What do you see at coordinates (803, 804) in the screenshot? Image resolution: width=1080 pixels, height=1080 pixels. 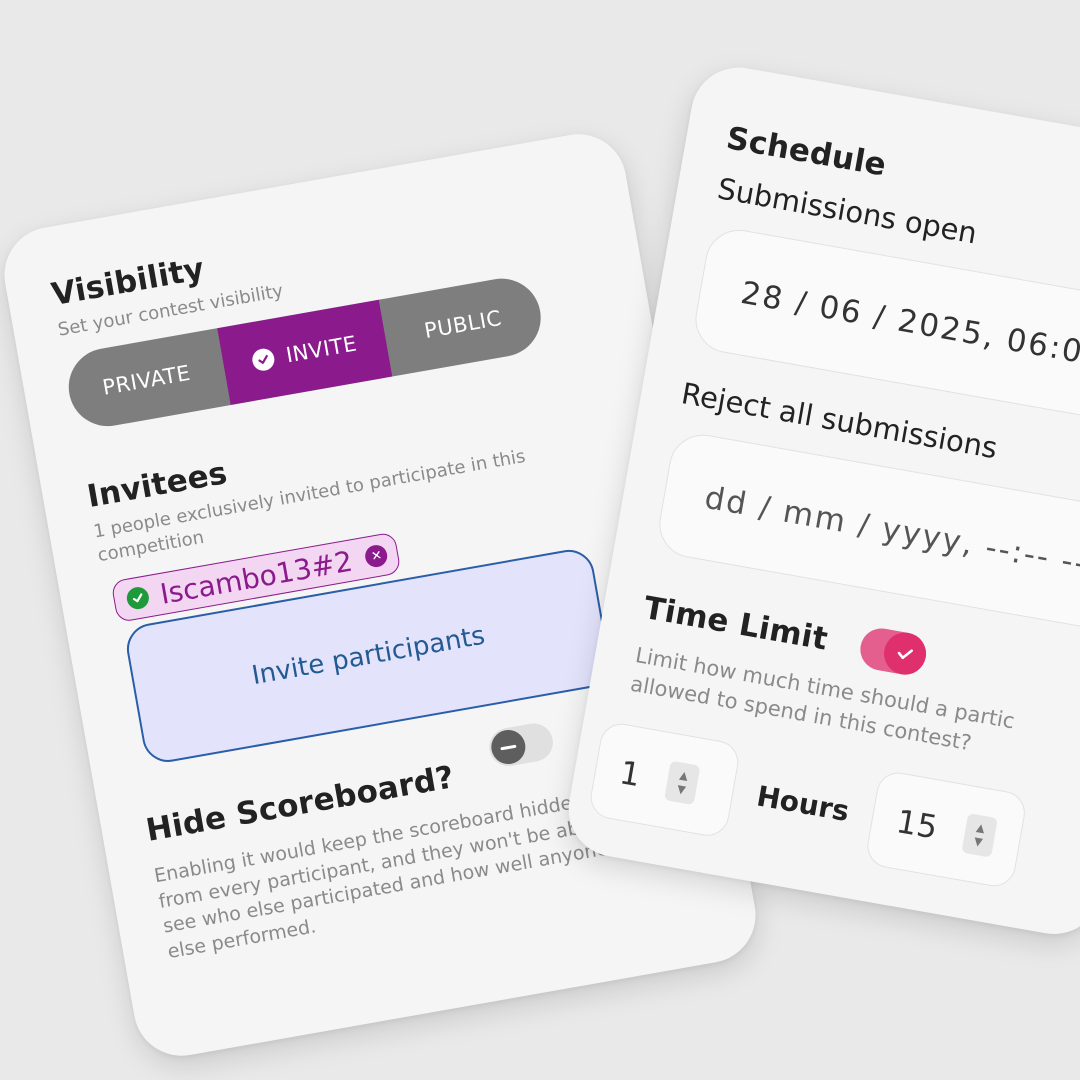 I see `hours-unit-label: Hours` at bounding box center [803, 804].